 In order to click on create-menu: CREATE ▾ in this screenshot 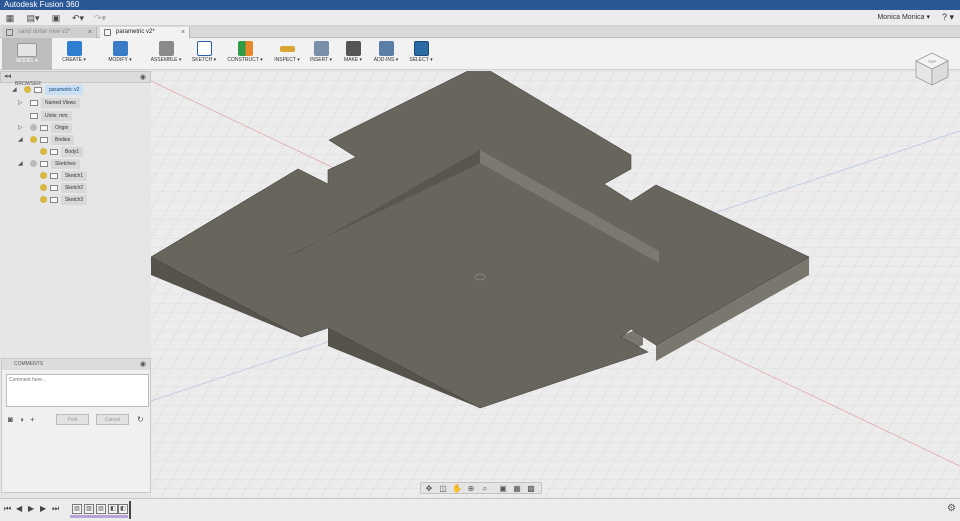, I will do `click(74, 55)`.